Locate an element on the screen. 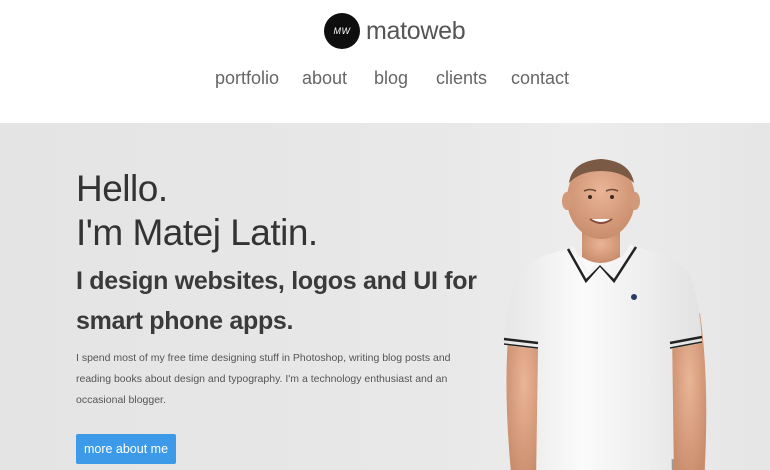 The width and height of the screenshot is (770, 470). nav-item-about: about is located at coordinates (324, 78).